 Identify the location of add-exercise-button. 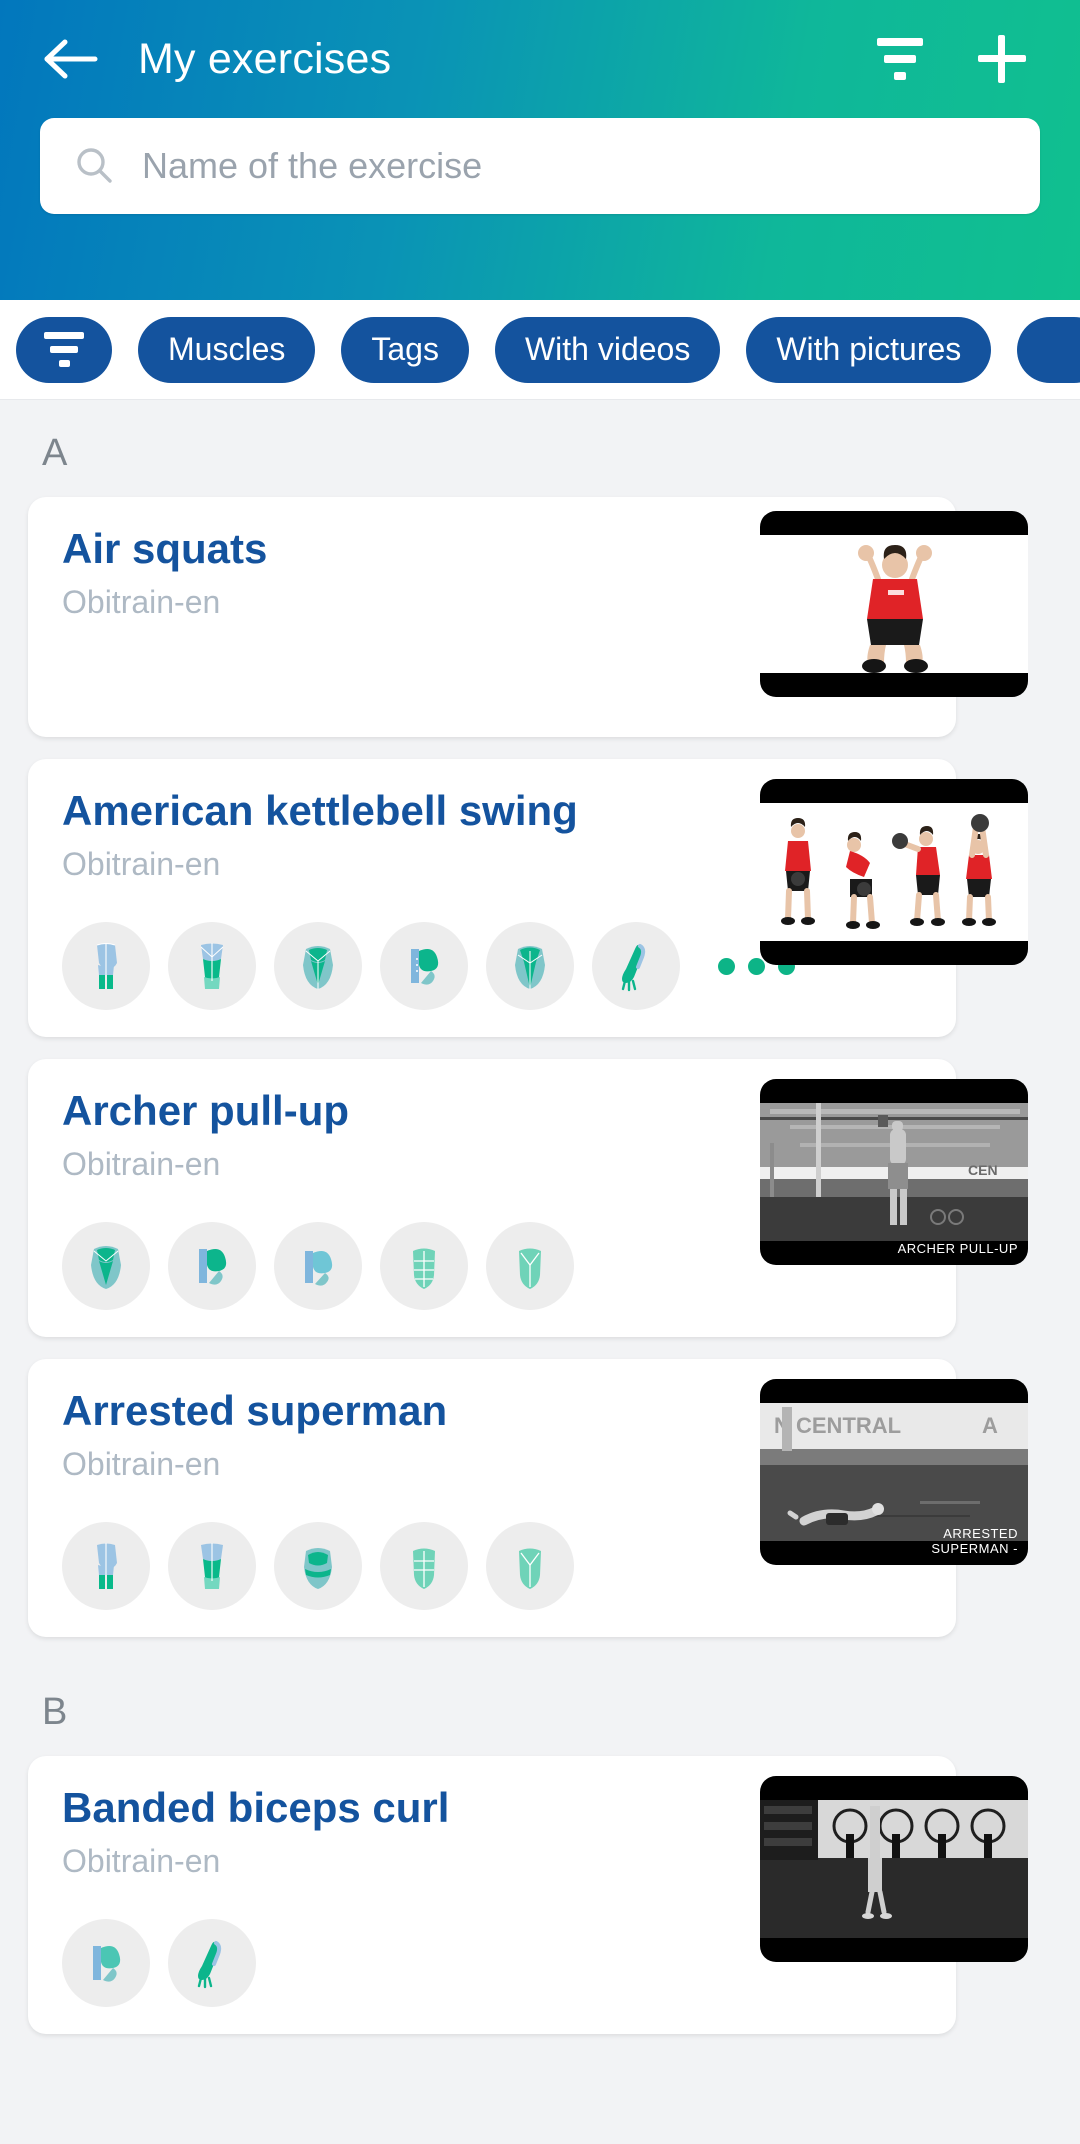
(1002, 59).